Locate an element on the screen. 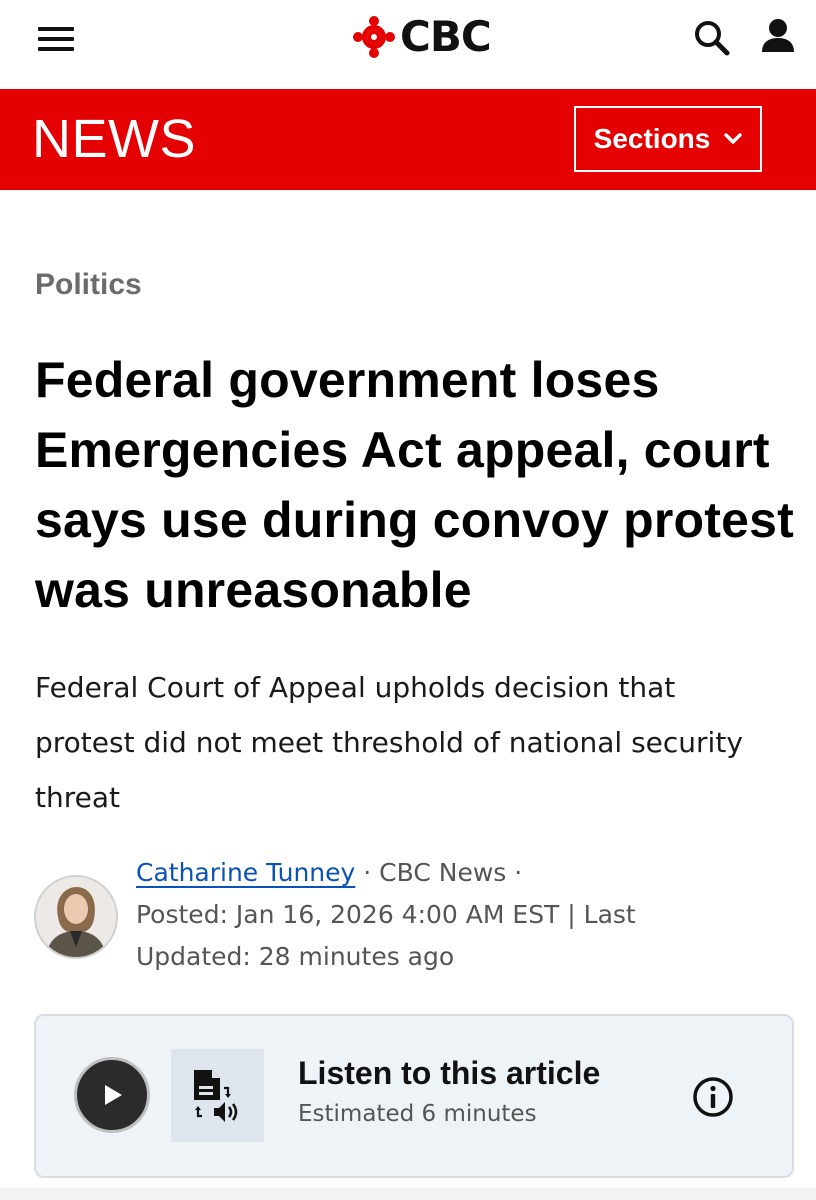  search-button is located at coordinates (712, 38).